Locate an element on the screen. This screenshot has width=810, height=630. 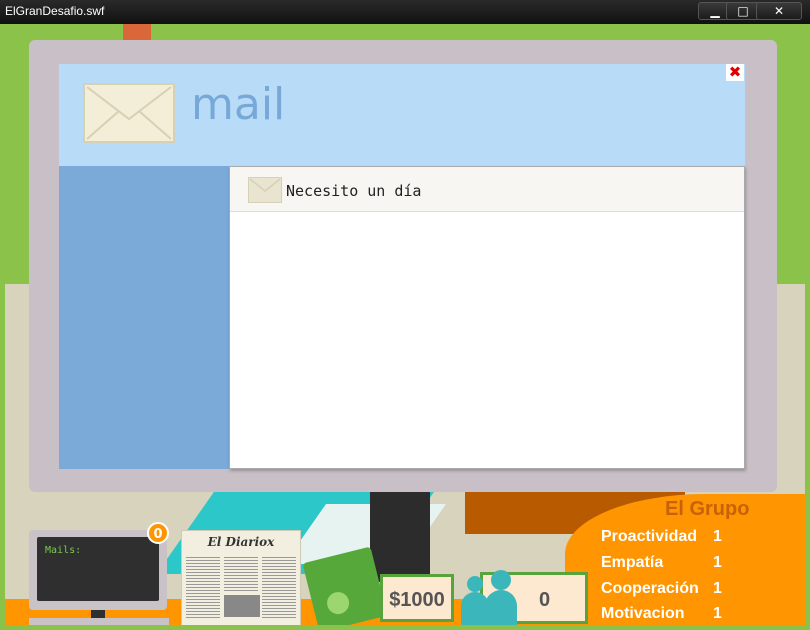
unread-mail-badge: 0 is located at coordinates (158, 533).